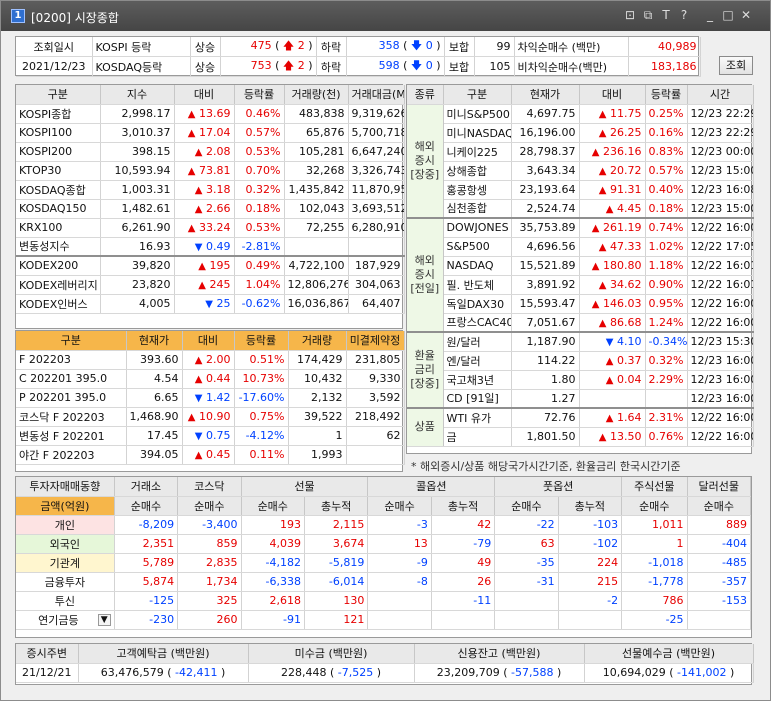 The width and height of the screenshot is (771, 701). Describe the element at coordinates (137, 95) in the screenshot. I see `column-header: 지수` at that location.